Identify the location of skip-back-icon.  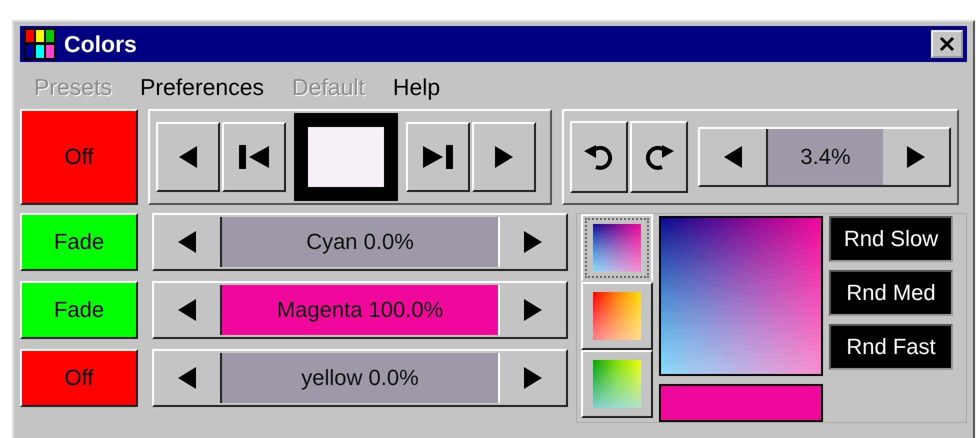
(254, 157).